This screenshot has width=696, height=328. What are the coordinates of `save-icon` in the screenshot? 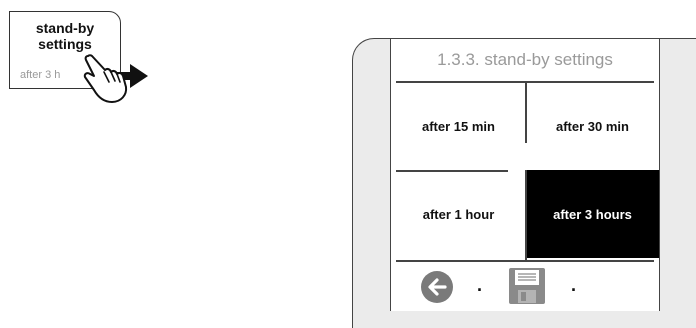 It's located at (527, 286).